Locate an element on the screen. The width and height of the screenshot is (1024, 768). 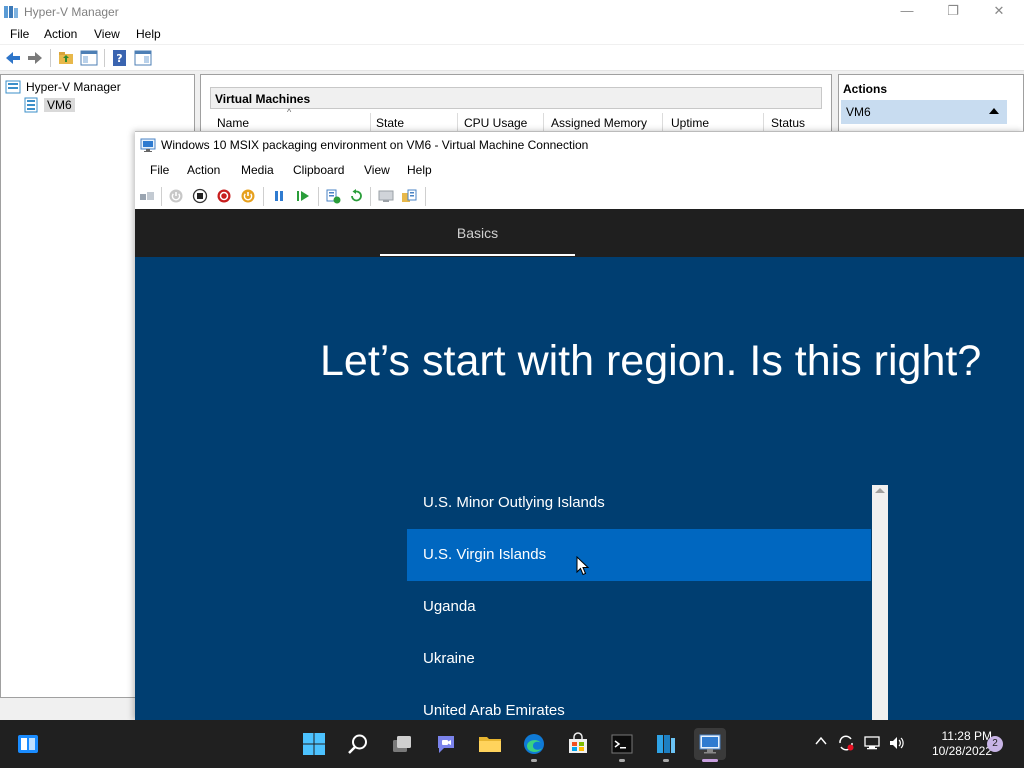
edge-browser-icon is located at coordinates (534, 744).